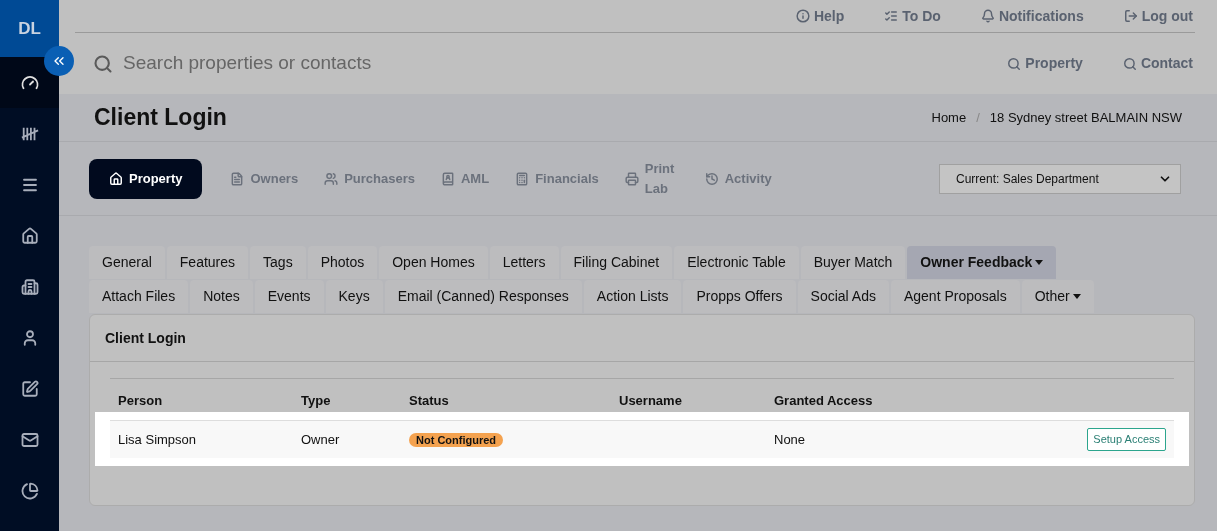  Describe the element at coordinates (955, 296) in the screenshot. I see `sub-tab: Agent Proposals` at that location.